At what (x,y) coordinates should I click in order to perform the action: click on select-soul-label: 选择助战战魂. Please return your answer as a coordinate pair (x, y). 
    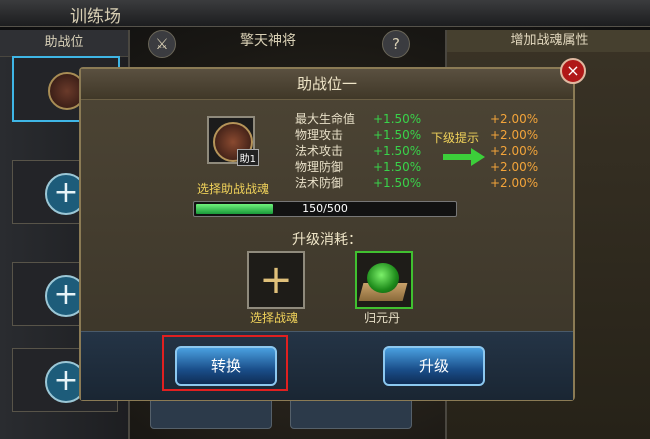
    Looking at the image, I should click on (232, 189).